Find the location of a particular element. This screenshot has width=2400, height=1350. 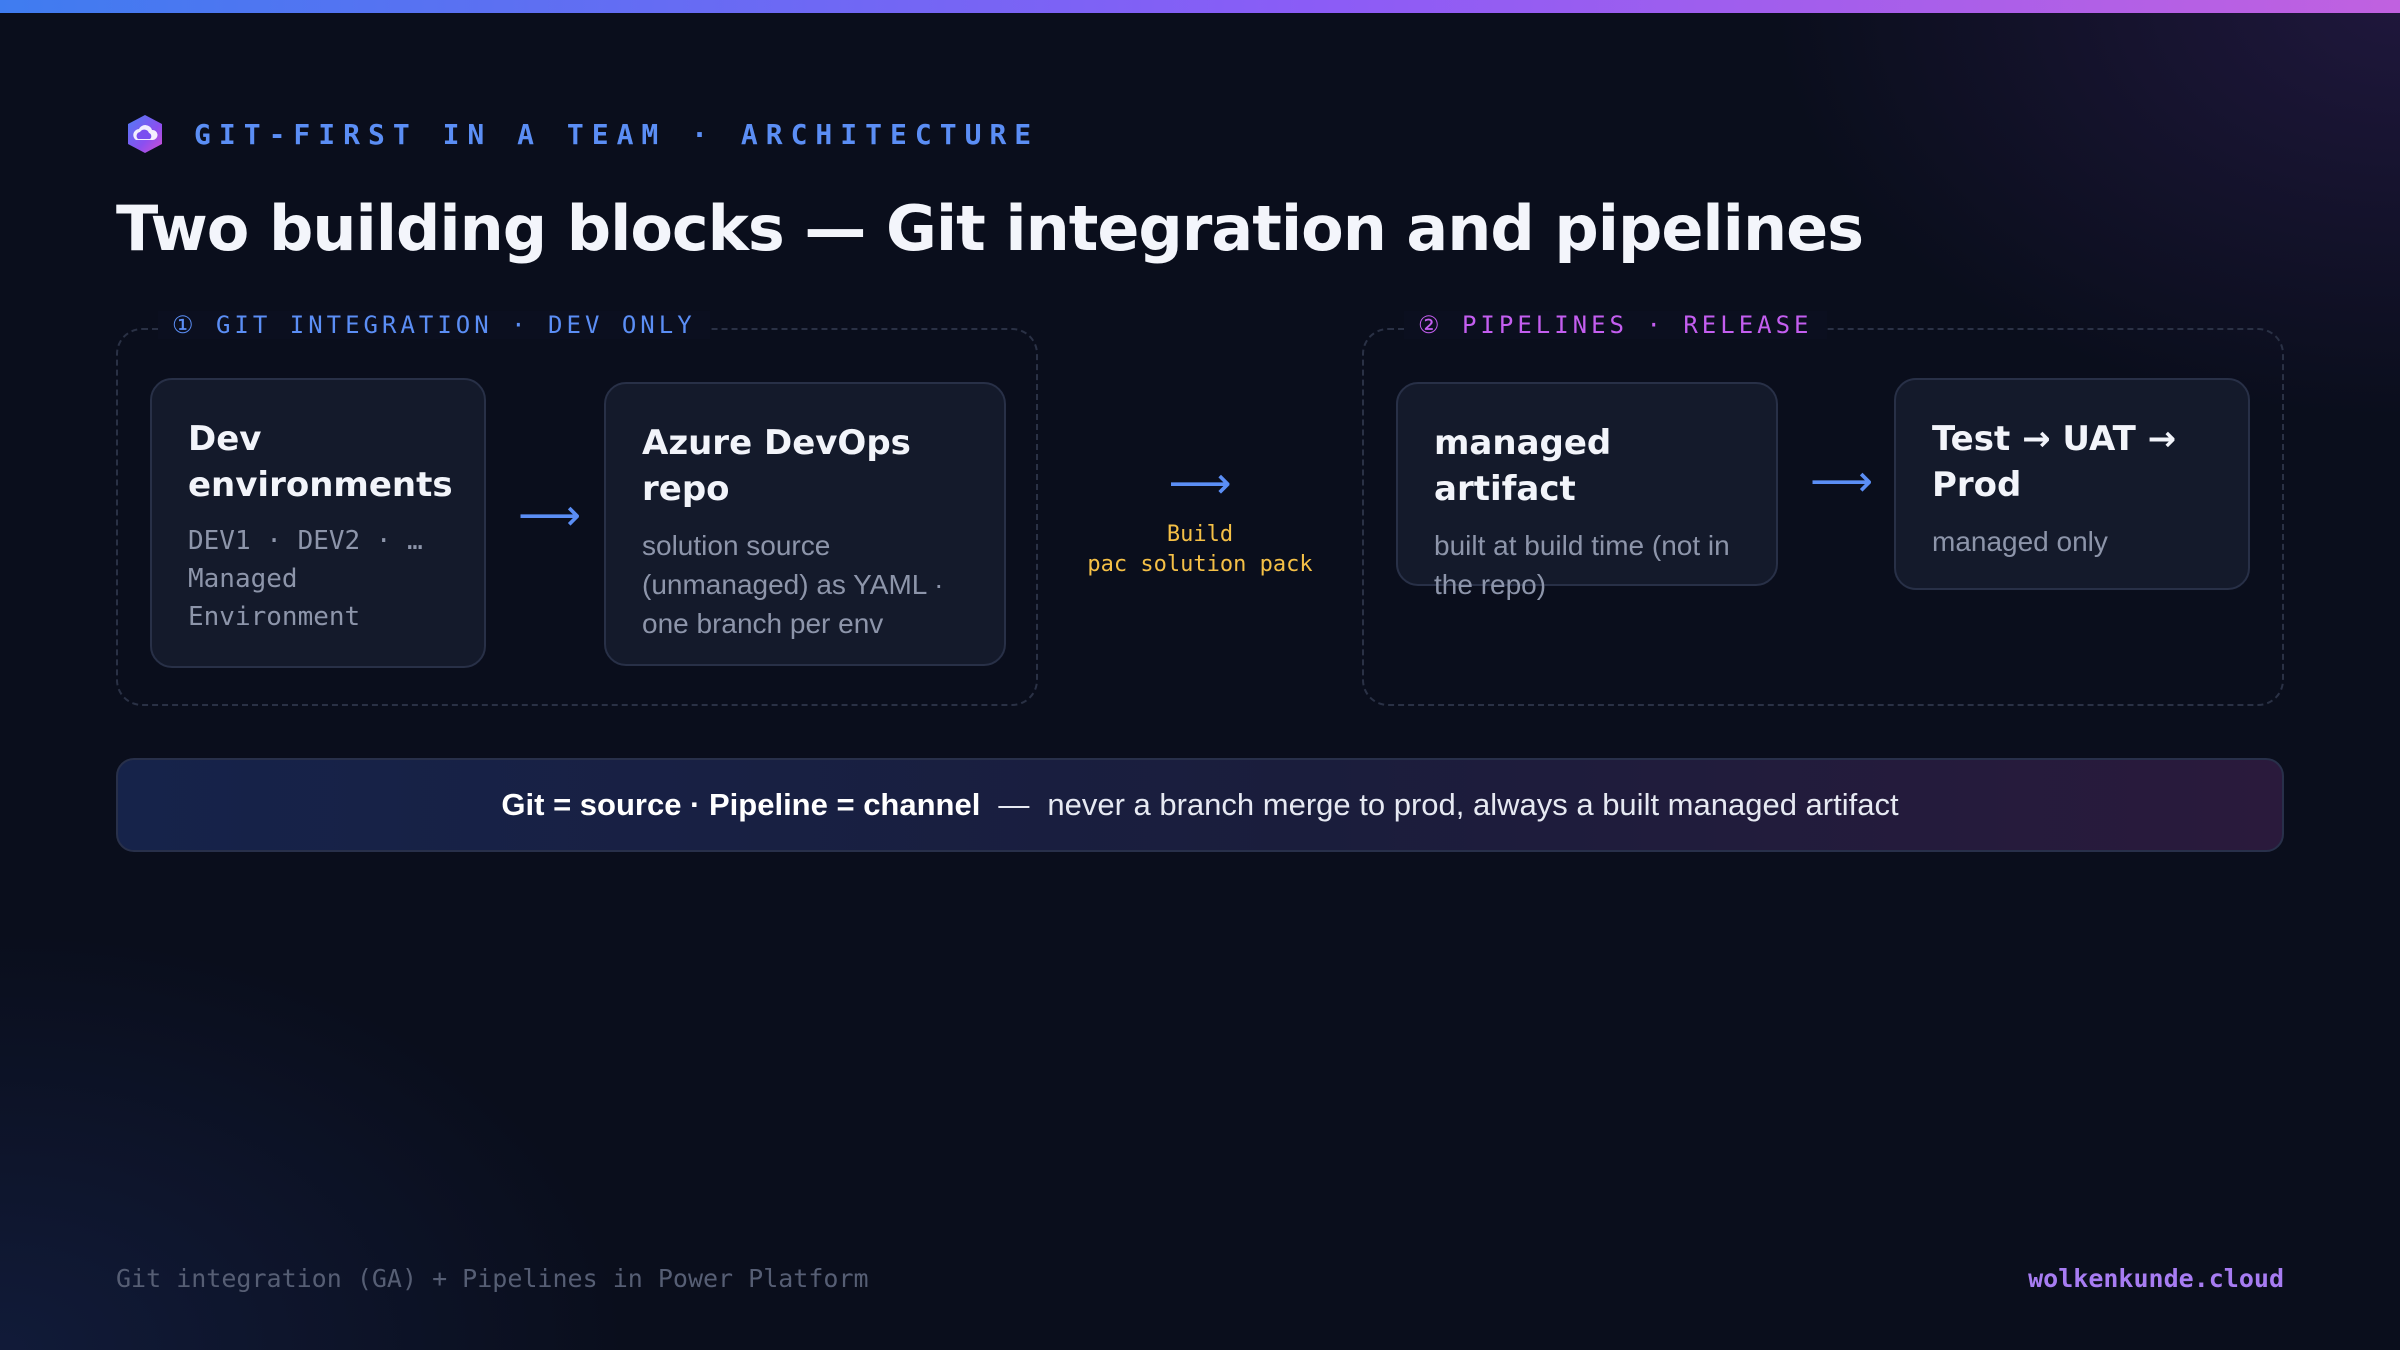

callout-strong: Git = source · Pipeline = channel is located at coordinates (741, 804).